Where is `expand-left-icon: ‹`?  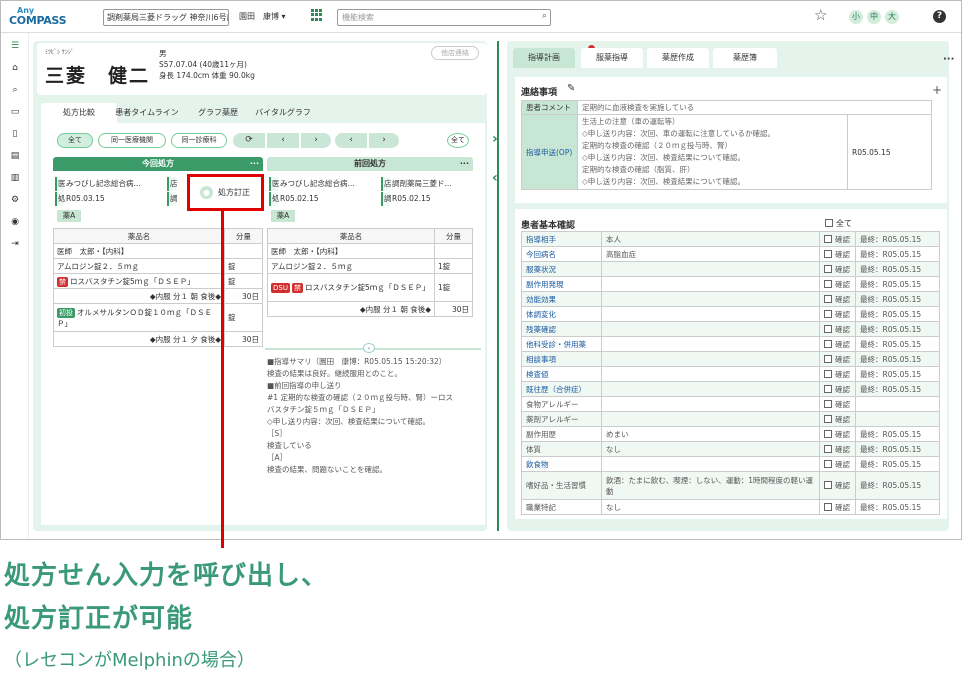
expand-left-icon: ‹ is located at coordinates (495, 178).